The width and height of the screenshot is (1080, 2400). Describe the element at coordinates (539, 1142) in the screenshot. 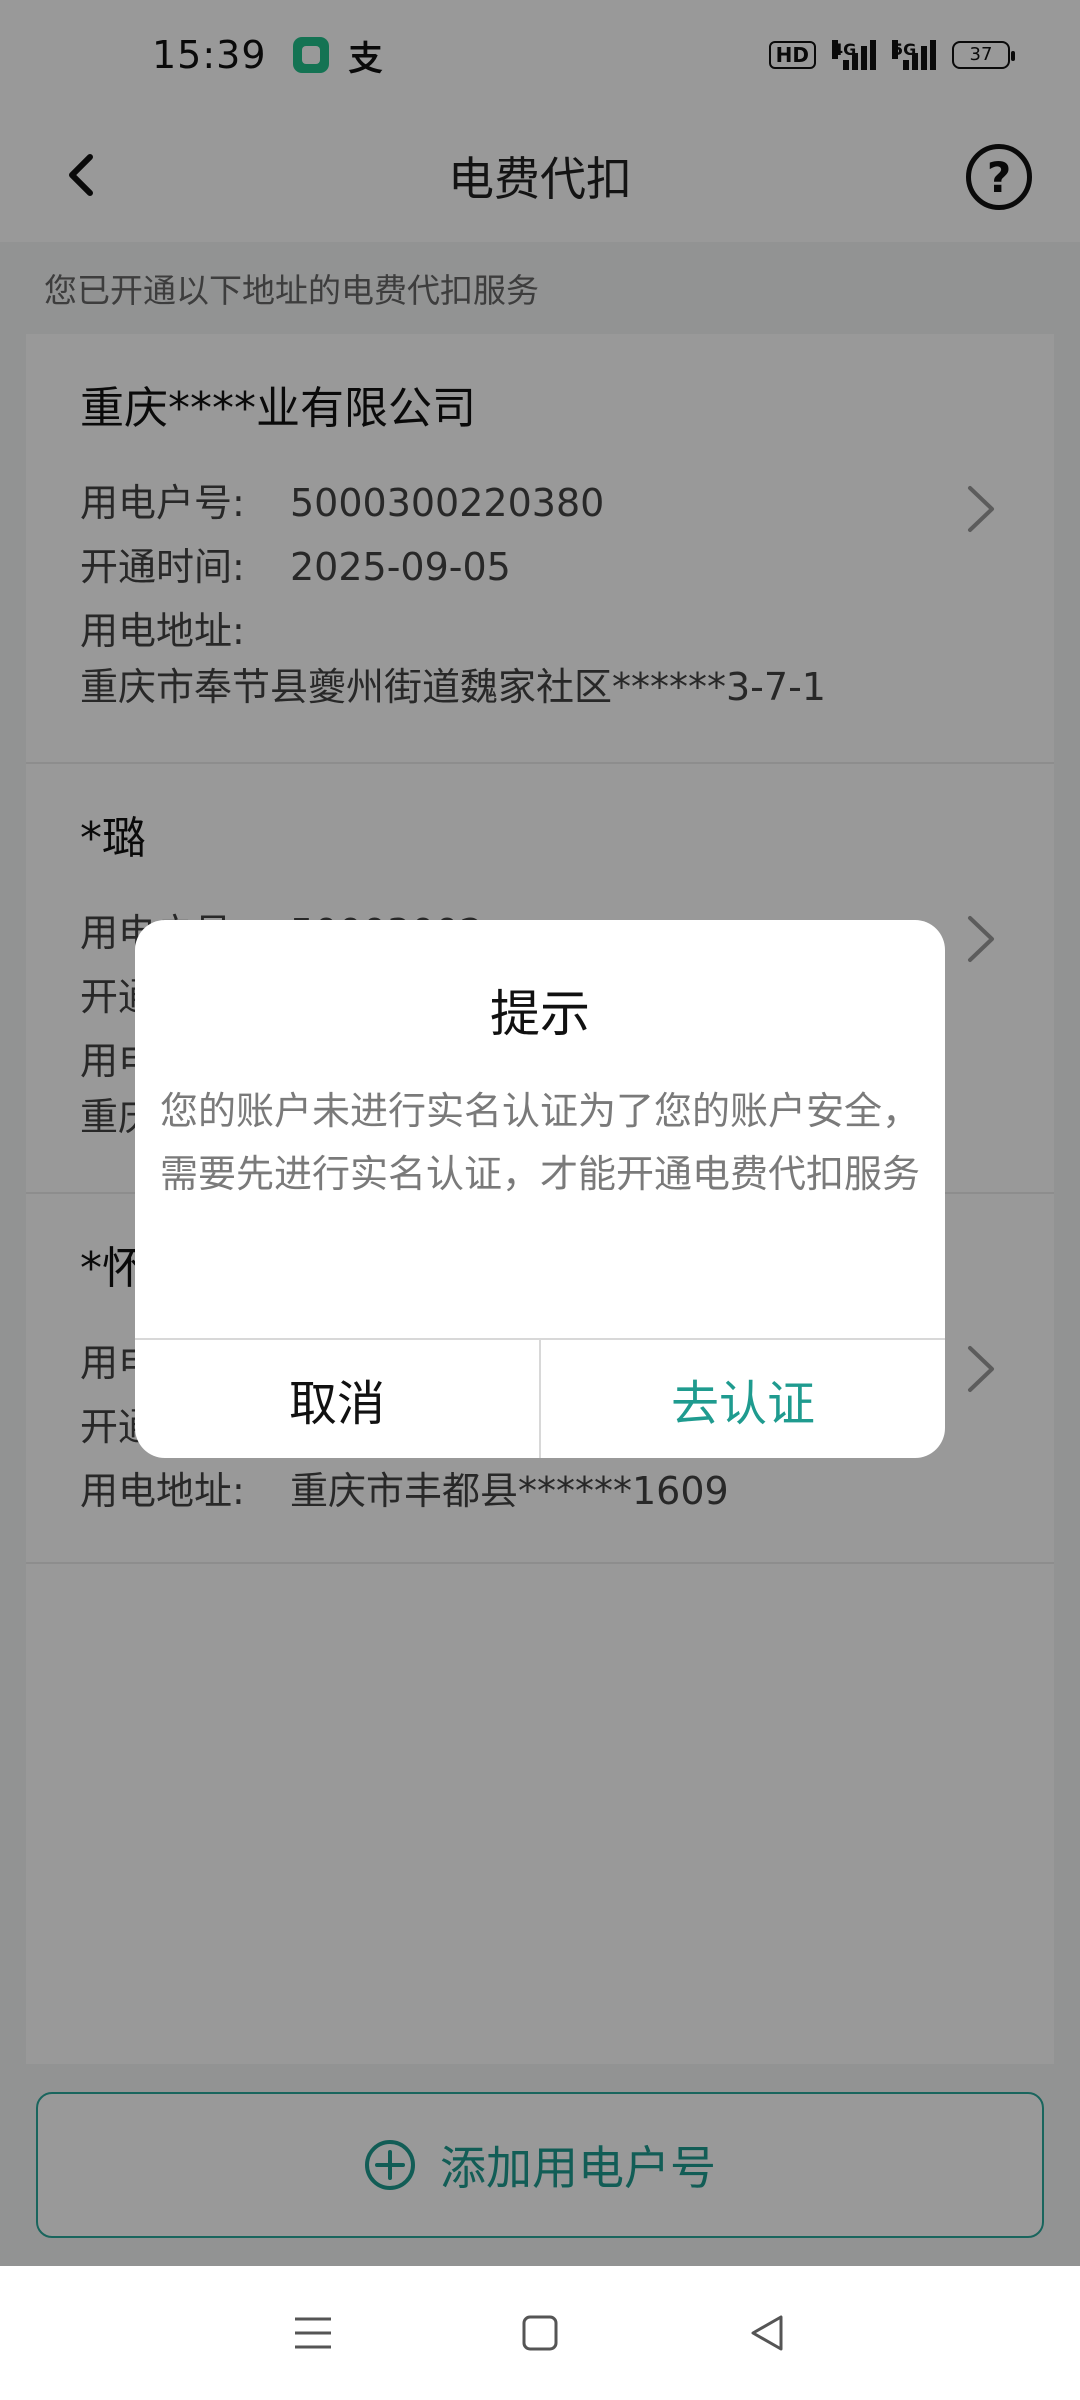

I see `dialog-message: 您的账户未进行实名认证为了您的账户安全，需要先进行实名认证，才能开通电费代扣服务` at that location.